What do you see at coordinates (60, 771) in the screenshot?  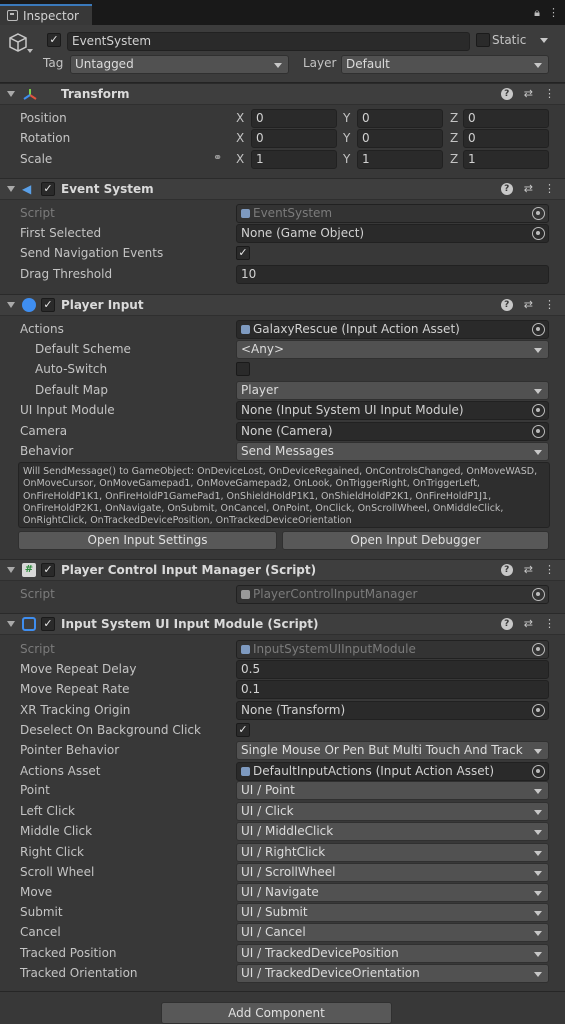 I see `actions-asset-label: Actions Asset` at bounding box center [60, 771].